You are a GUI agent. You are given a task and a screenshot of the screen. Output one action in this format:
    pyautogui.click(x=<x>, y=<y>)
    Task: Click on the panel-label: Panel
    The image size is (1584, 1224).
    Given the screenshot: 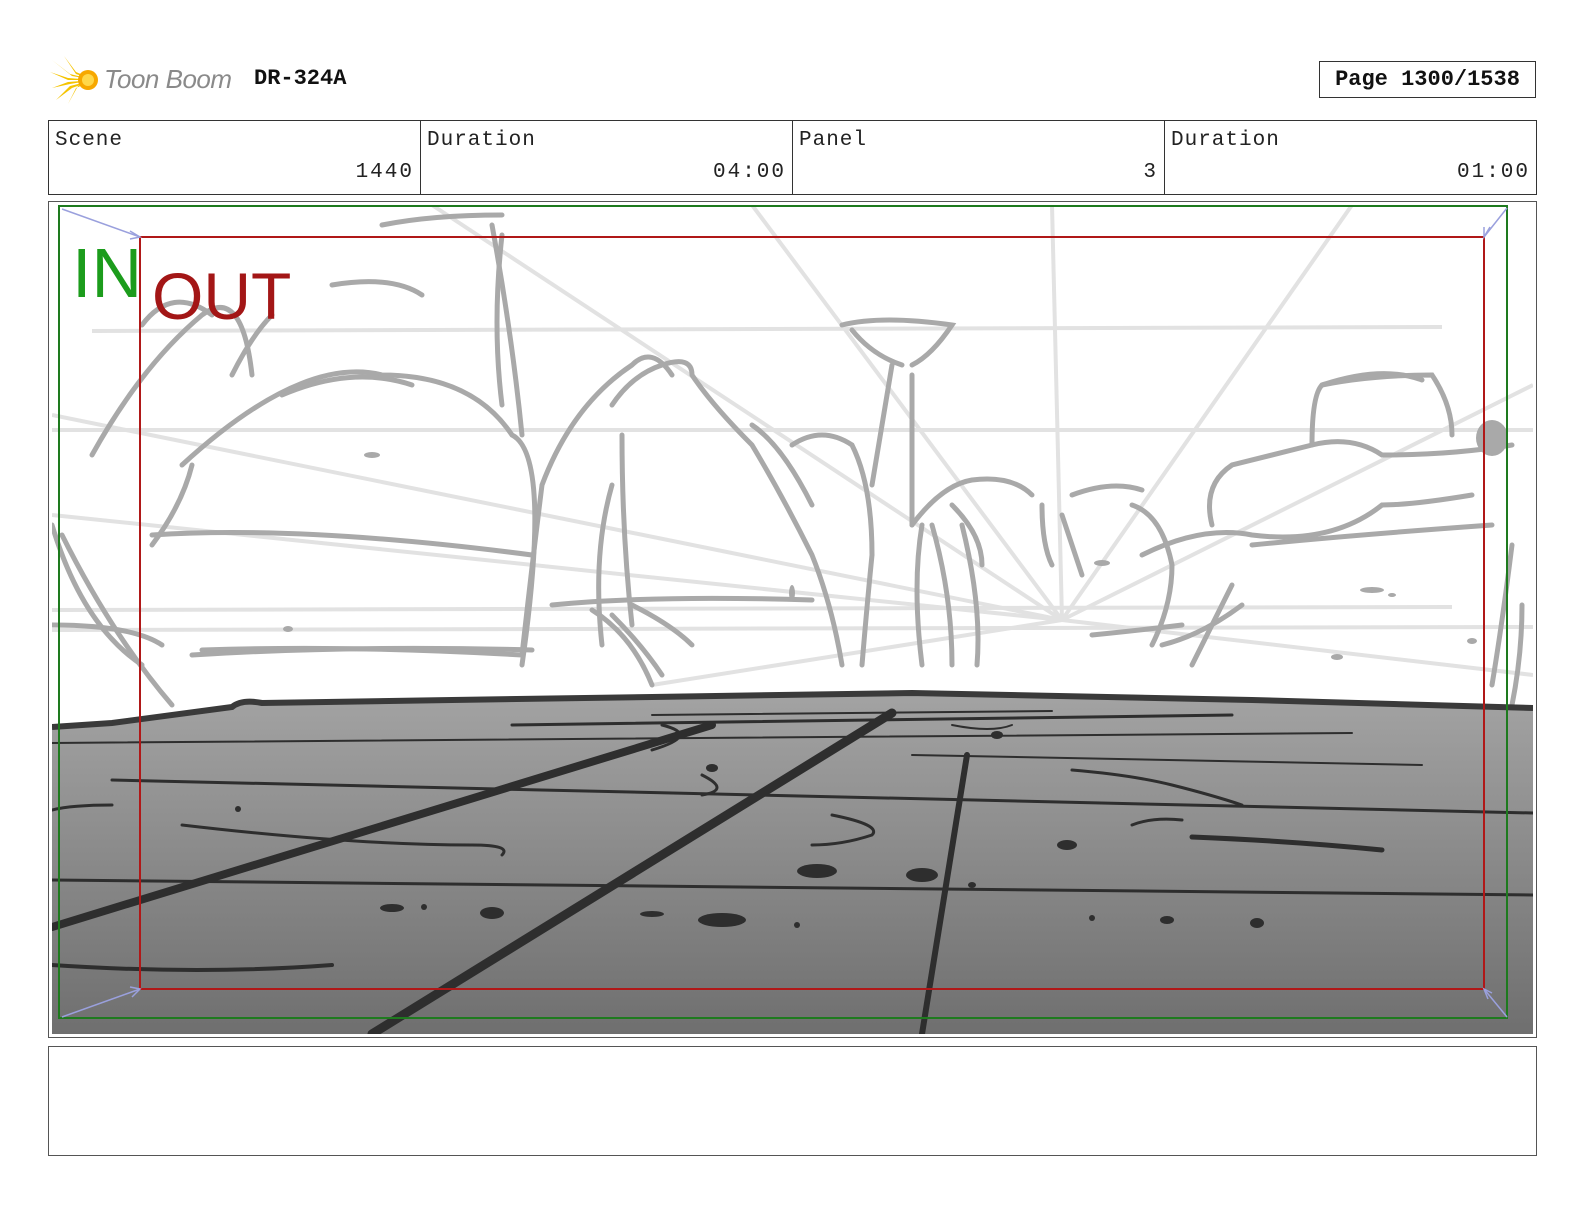 What is the action you would take?
    pyautogui.click(x=833, y=140)
    